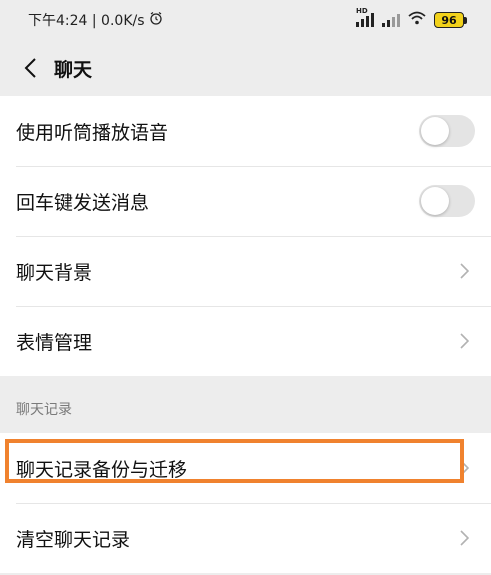 The height and width of the screenshot is (575, 491). What do you see at coordinates (245, 131) in the screenshot?
I see `setting-earpiece-voice: 使用听筒播放语音` at bounding box center [245, 131].